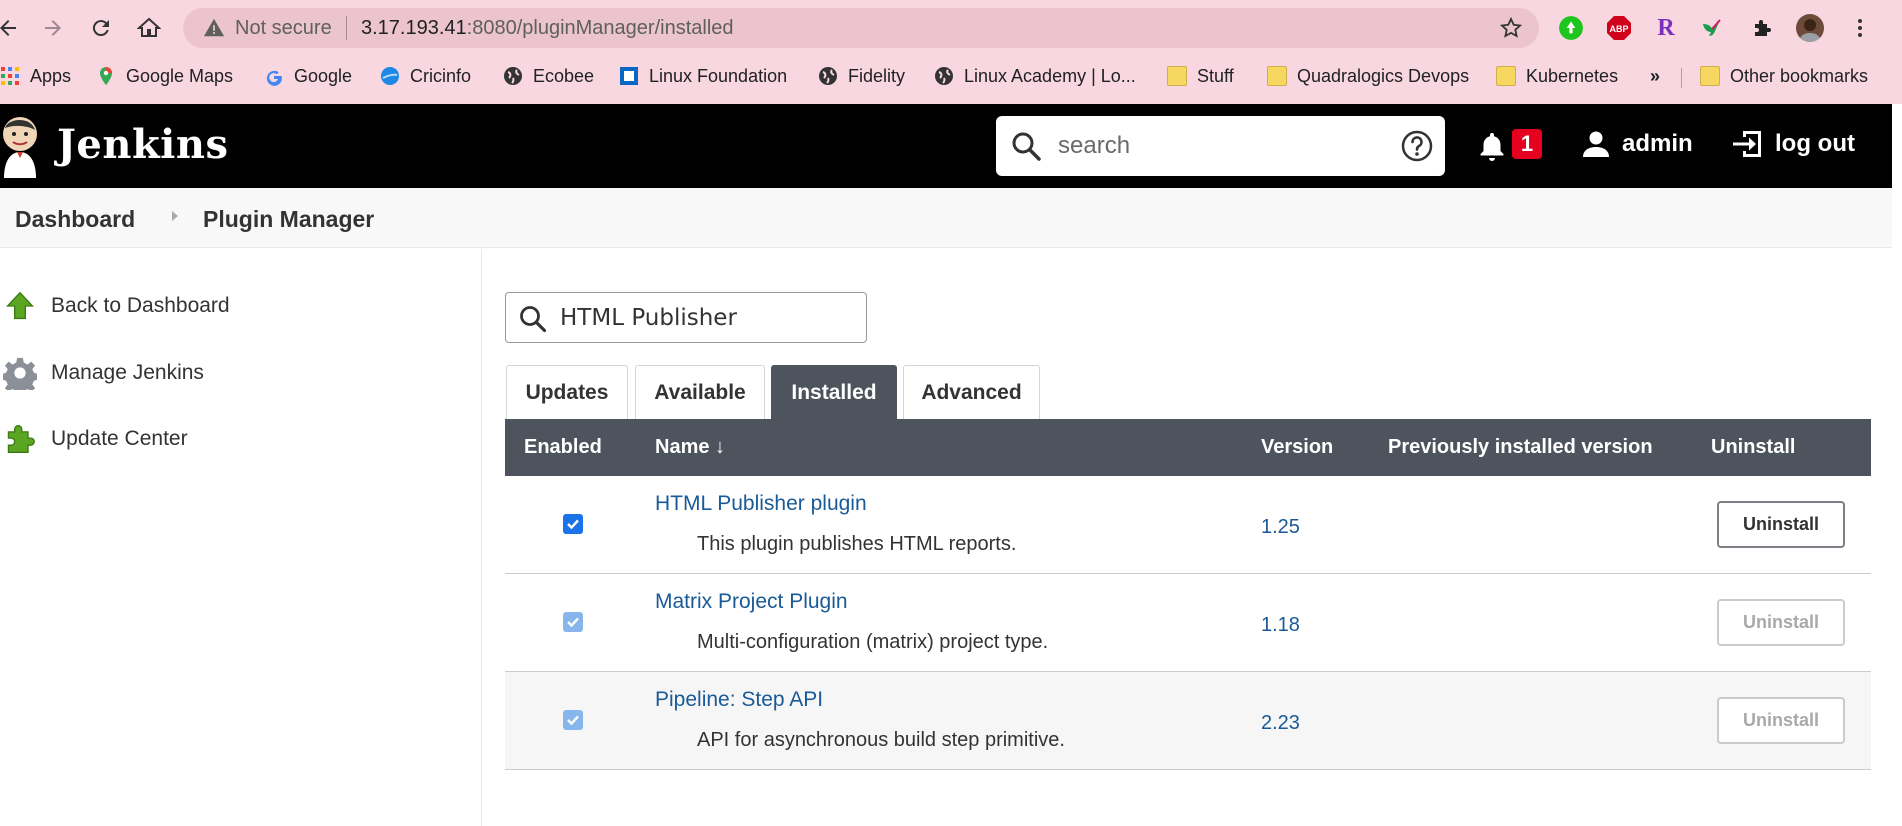 This screenshot has width=1902, height=826. Describe the element at coordinates (164, 76) in the screenshot. I see `bookmark-google-maps: Google Maps` at that location.